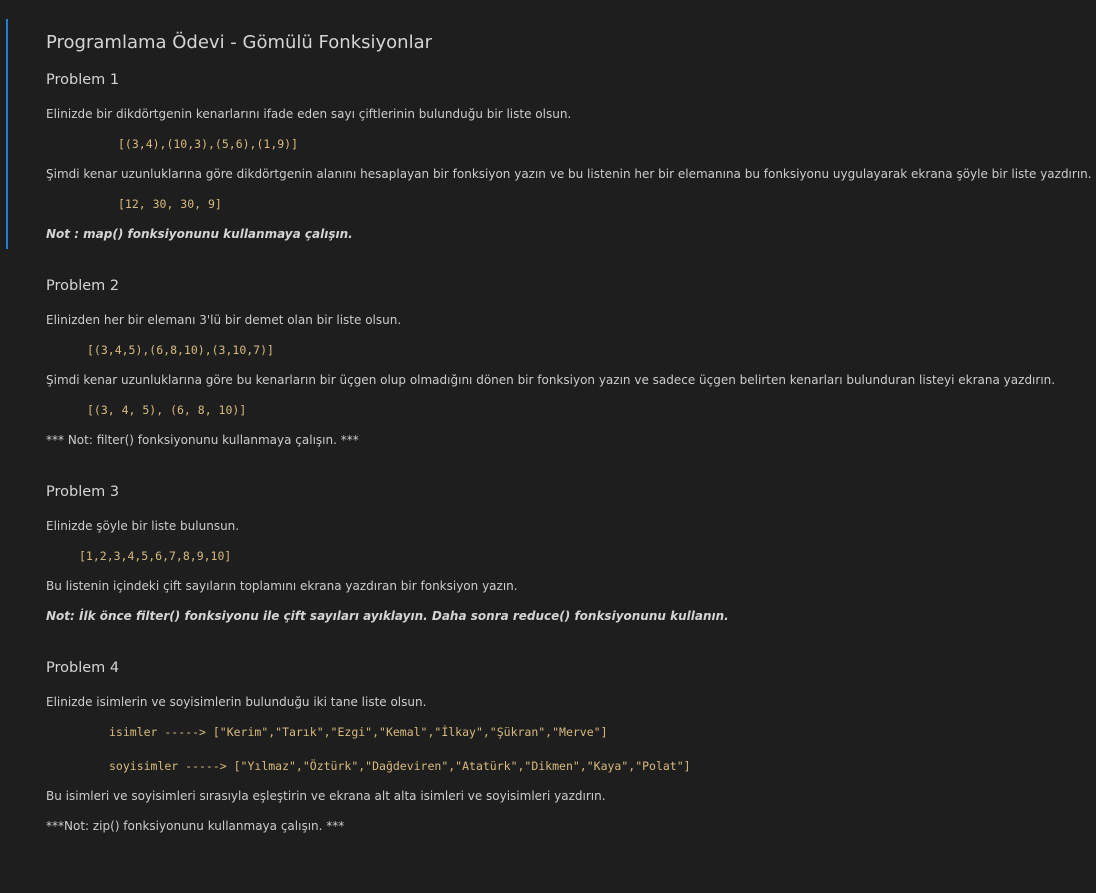 This screenshot has height=893, width=1096. I want to click on problem-3-code-input: [1,2,3,4,5,6,7,8,9,10], so click(155, 556).